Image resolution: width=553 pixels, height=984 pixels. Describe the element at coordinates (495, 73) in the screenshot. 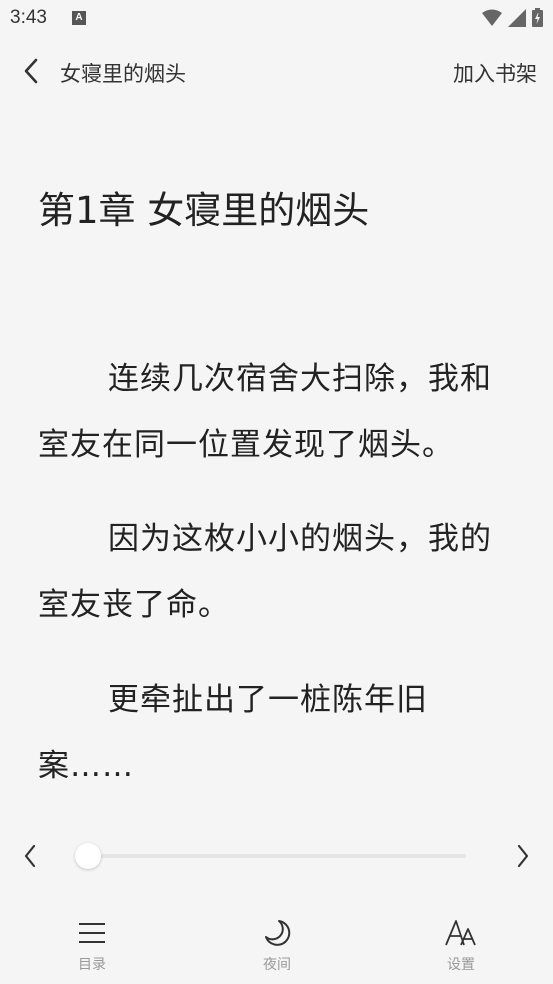

I see `add-to-shelf-button: 加入书架` at that location.